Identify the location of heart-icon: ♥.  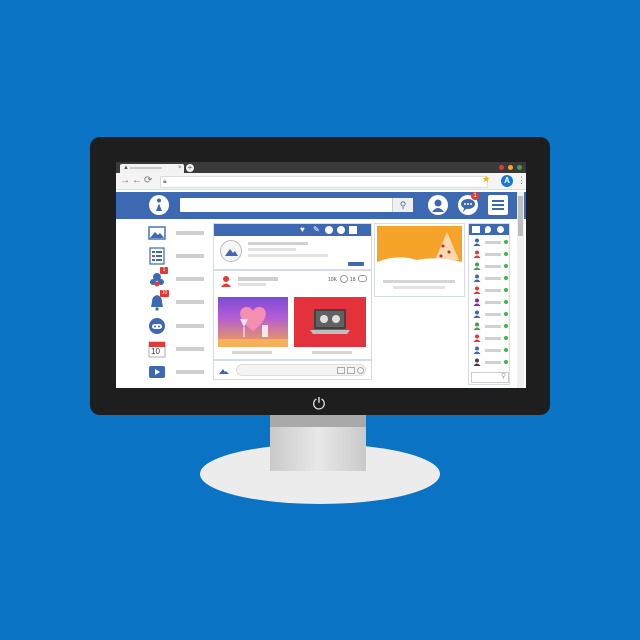
(302, 230).